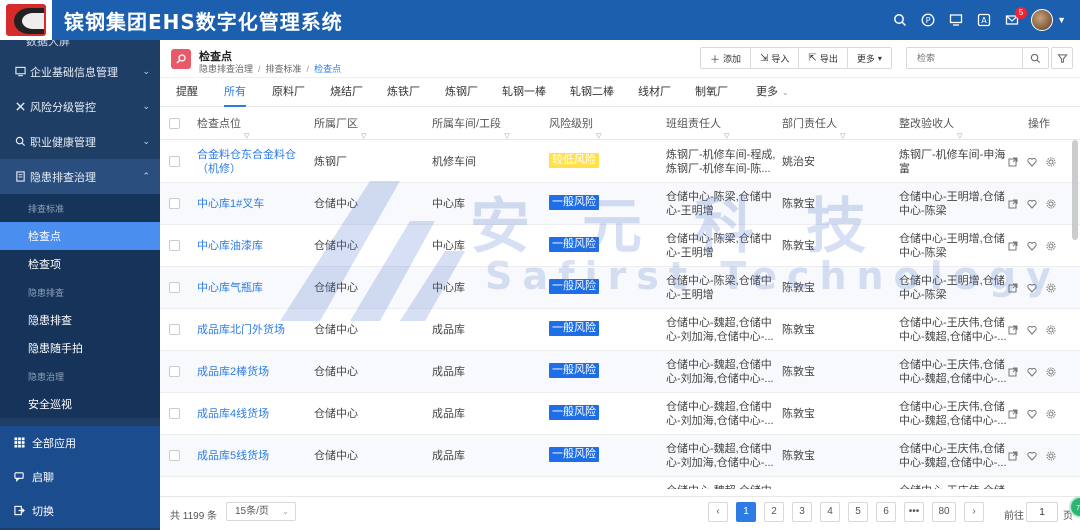  I want to click on tab-sintering: 烧结厂, so click(346, 93).